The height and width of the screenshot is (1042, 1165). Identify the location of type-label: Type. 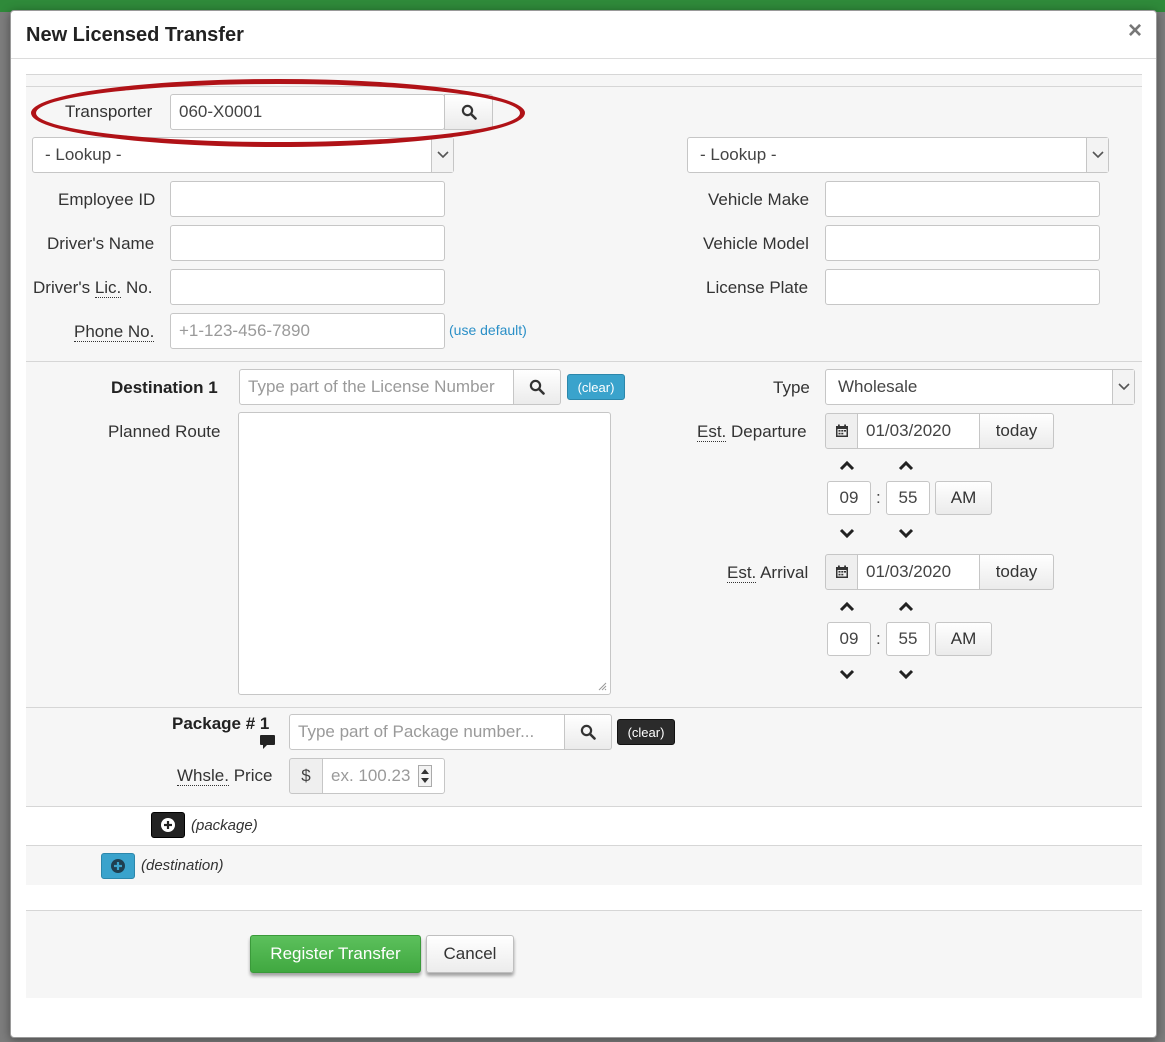
(791, 387).